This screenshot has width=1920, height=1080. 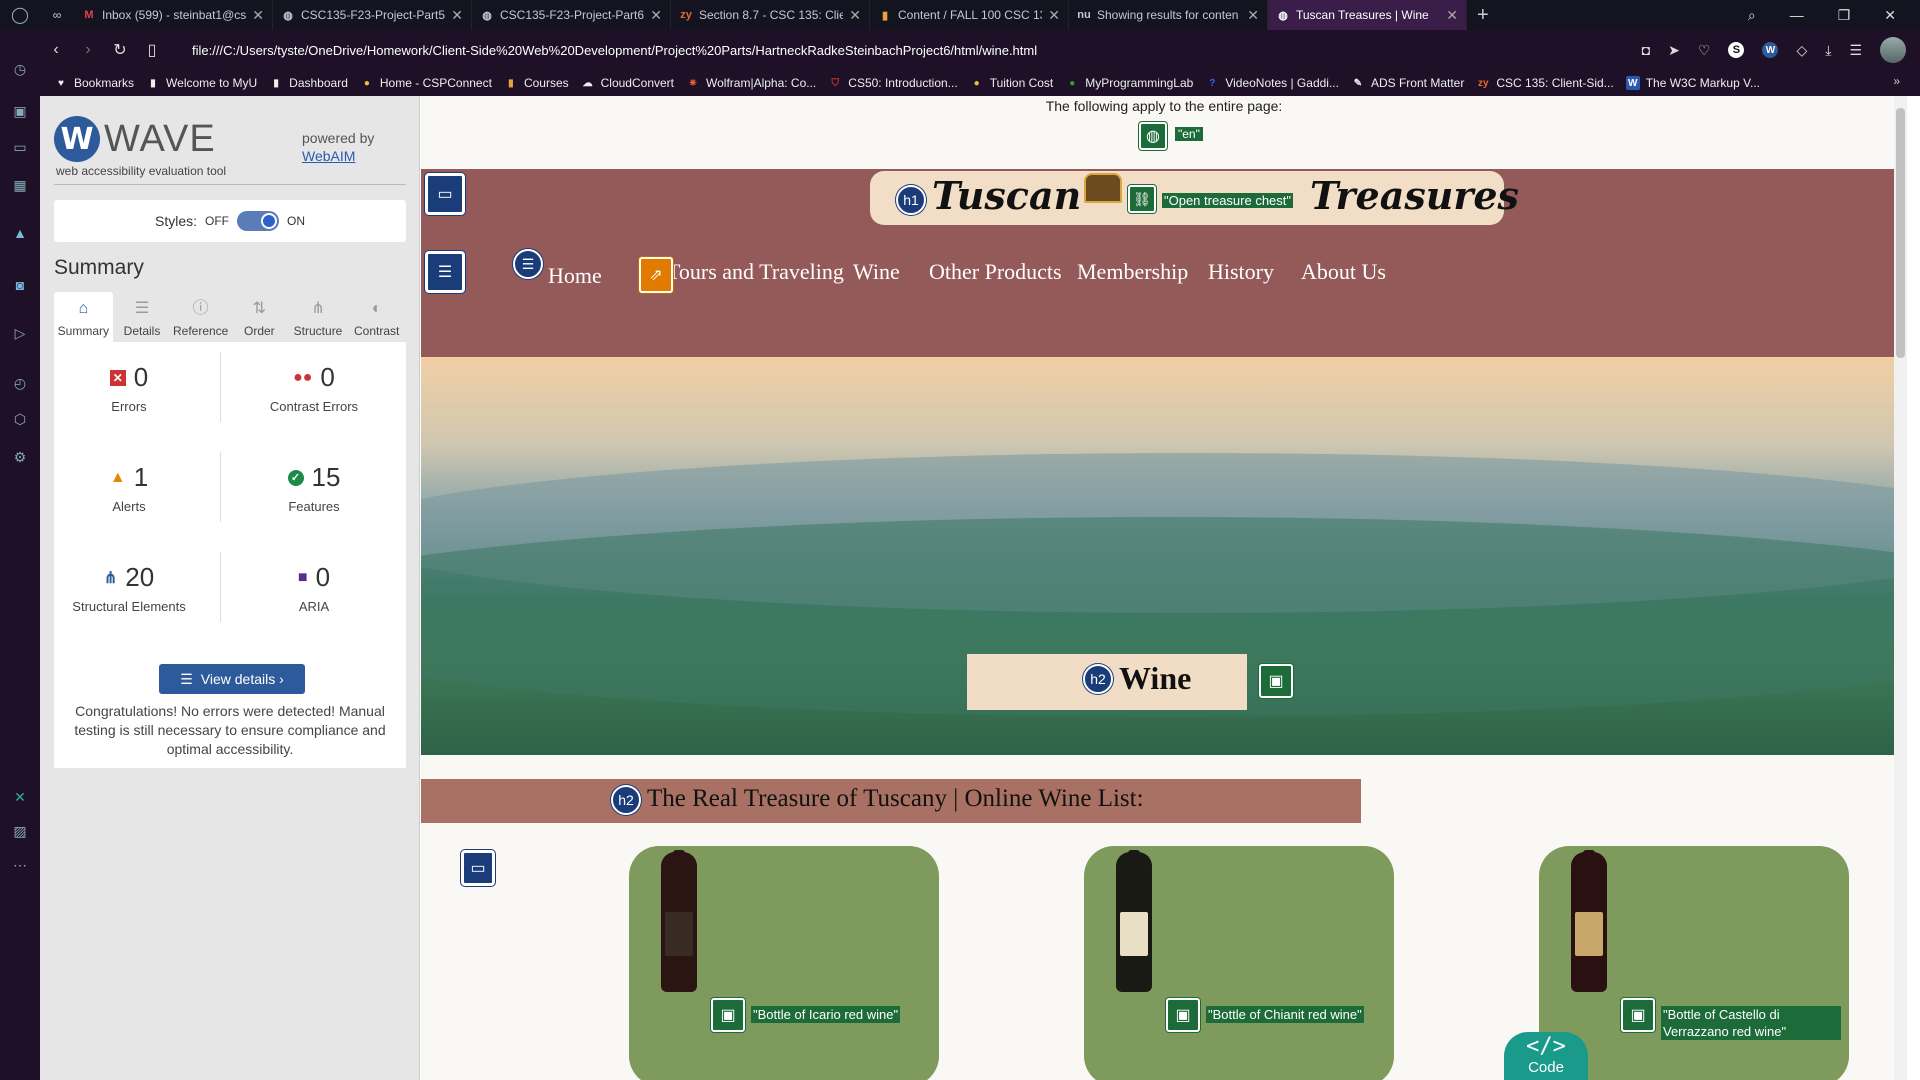 What do you see at coordinates (571, 15) in the screenshot?
I see `tab-project-part6: ◍ CSC135-F23-Project-Part6 ✕` at bounding box center [571, 15].